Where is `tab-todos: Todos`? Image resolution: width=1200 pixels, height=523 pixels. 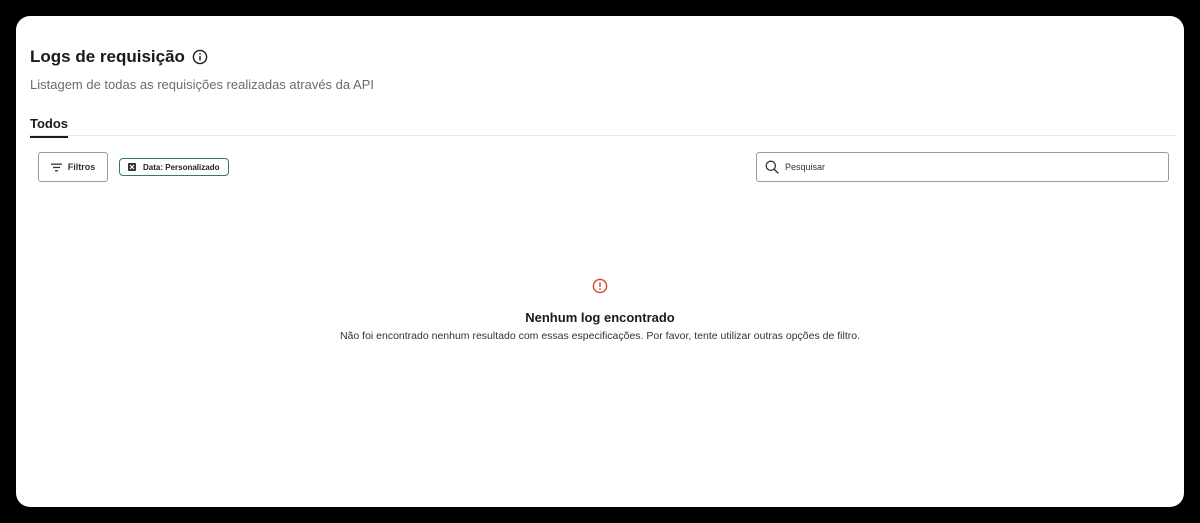 tab-todos: Todos is located at coordinates (49, 127).